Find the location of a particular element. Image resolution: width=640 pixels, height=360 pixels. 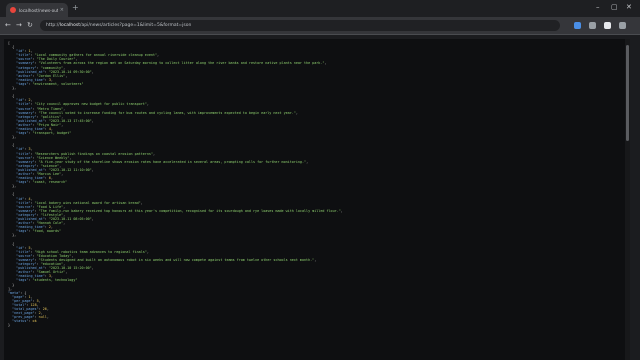

tab-title: localhost/news-output is located at coordinates (38, 10).